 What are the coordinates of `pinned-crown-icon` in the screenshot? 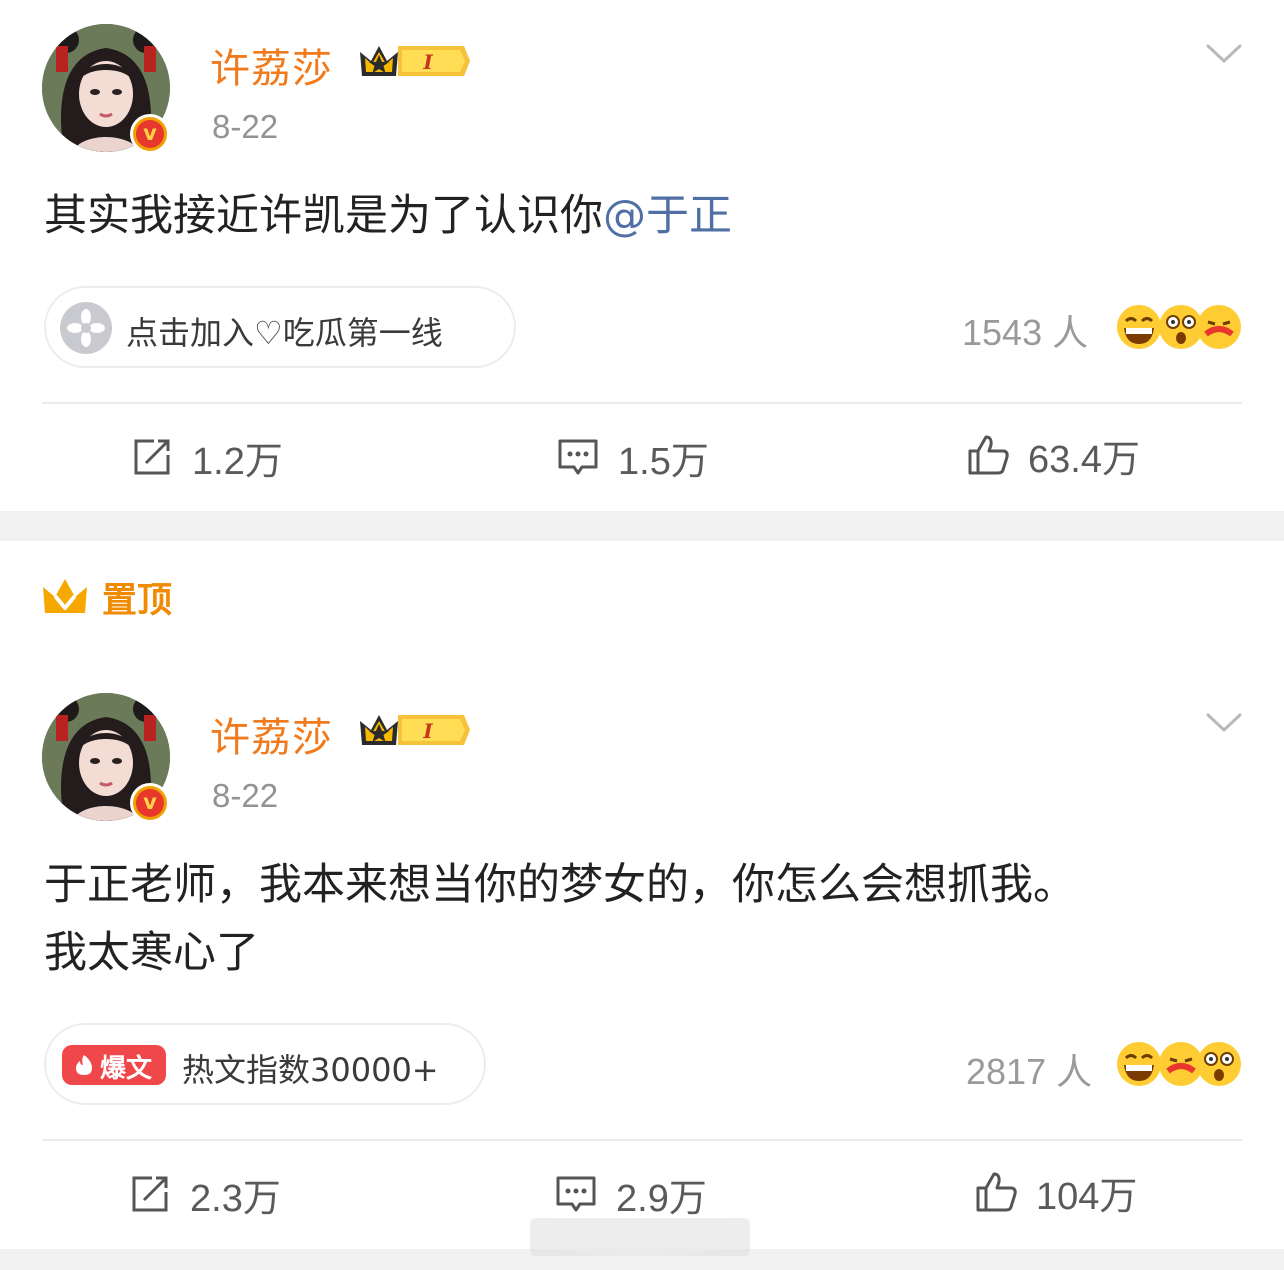 It's located at (65, 596).